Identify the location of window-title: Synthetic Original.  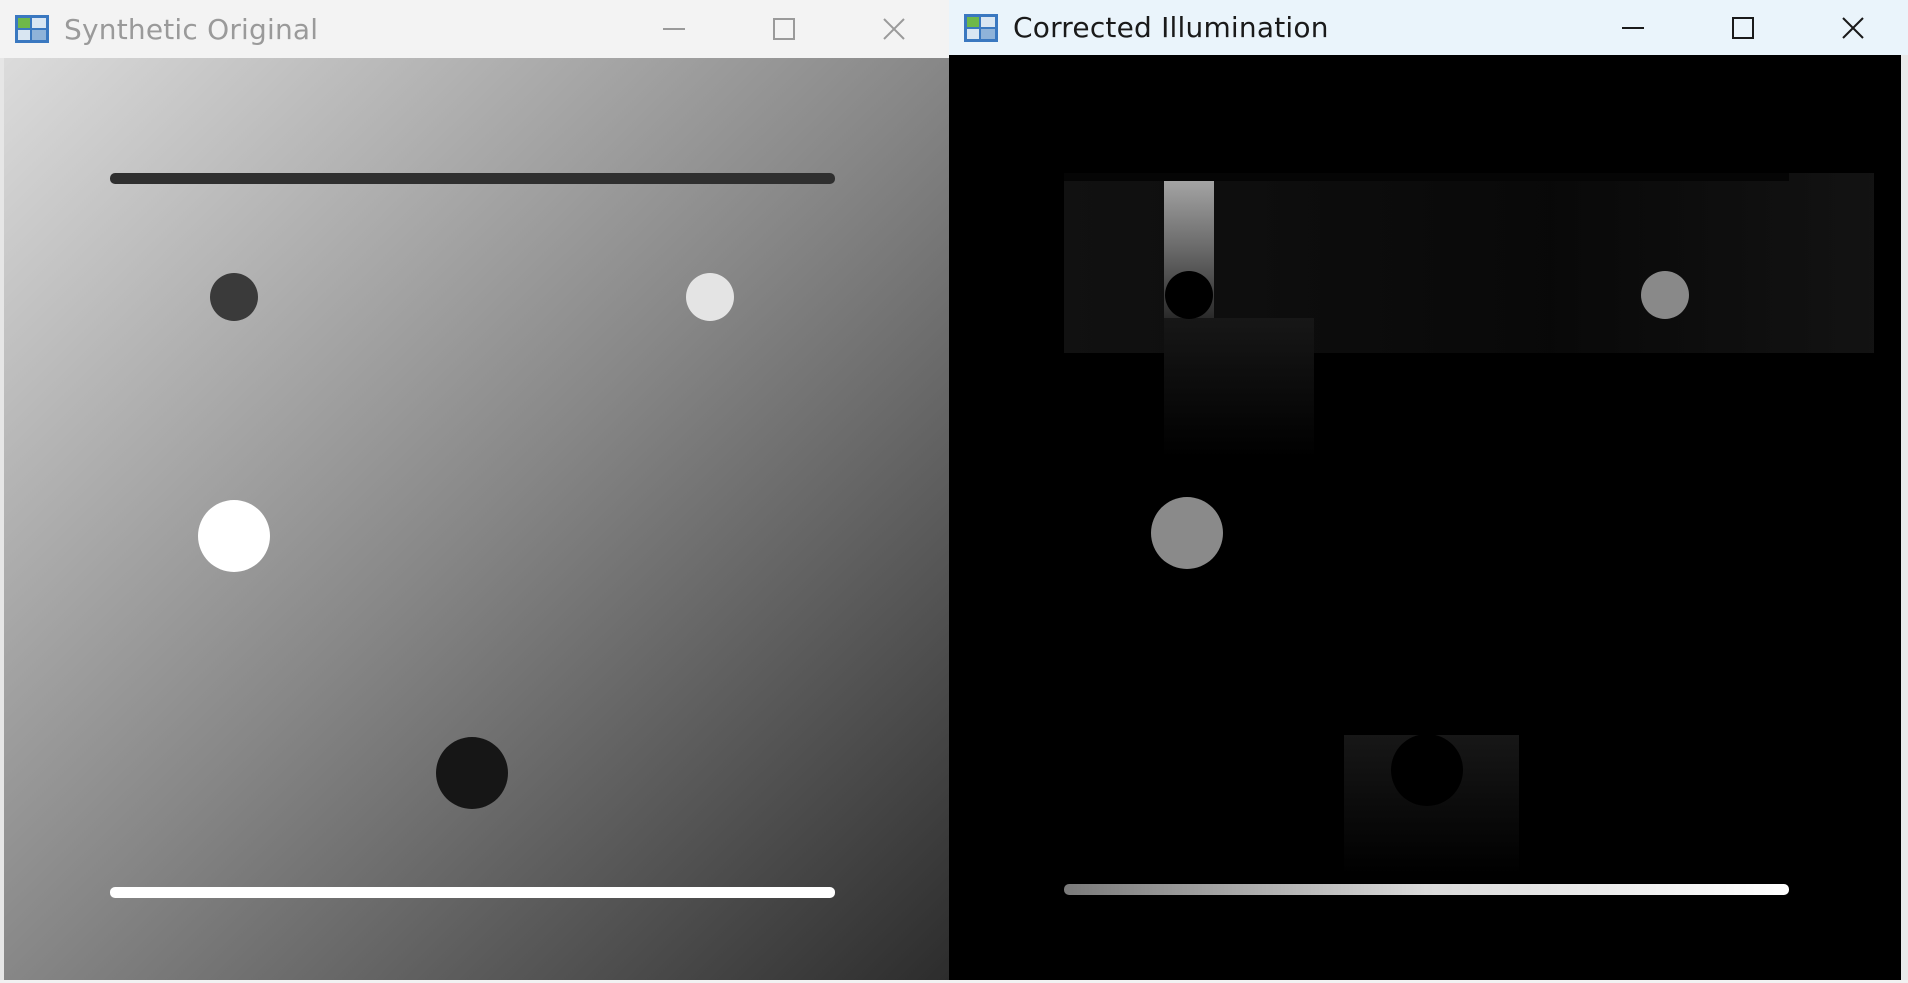
(191, 29).